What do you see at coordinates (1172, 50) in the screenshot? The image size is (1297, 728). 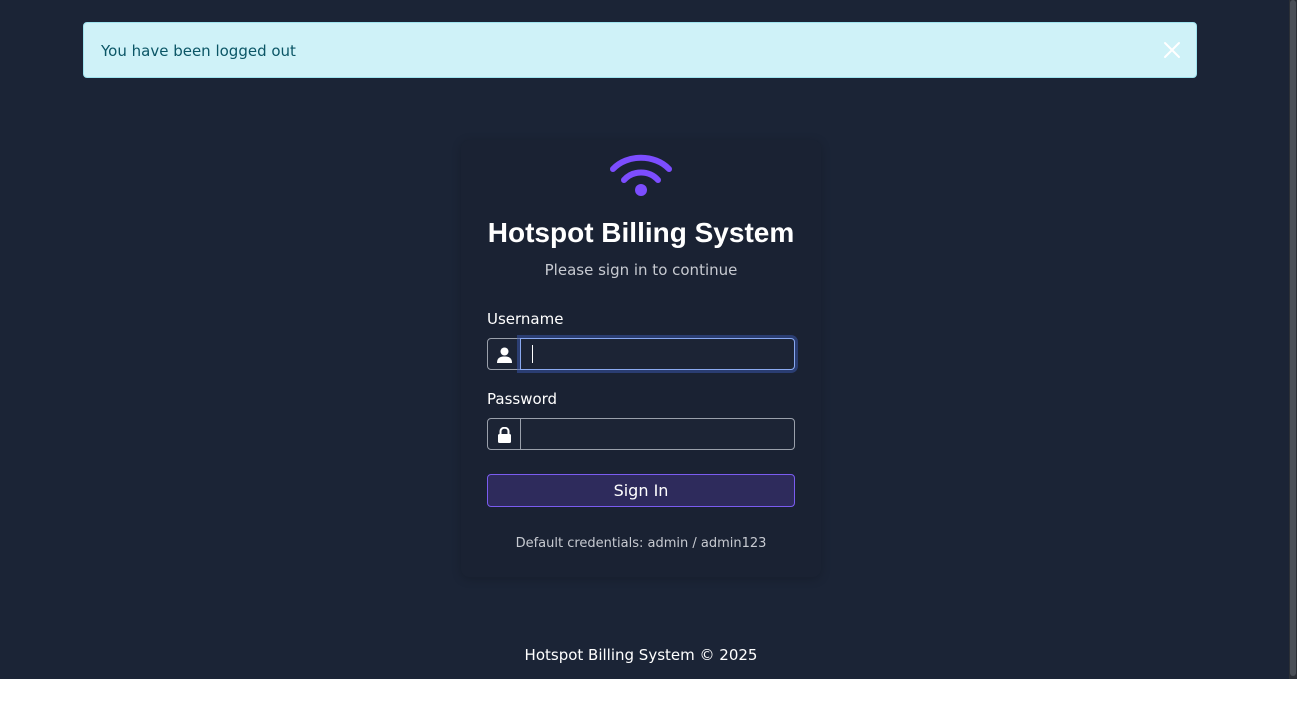 I see `close-icon` at bounding box center [1172, 50].